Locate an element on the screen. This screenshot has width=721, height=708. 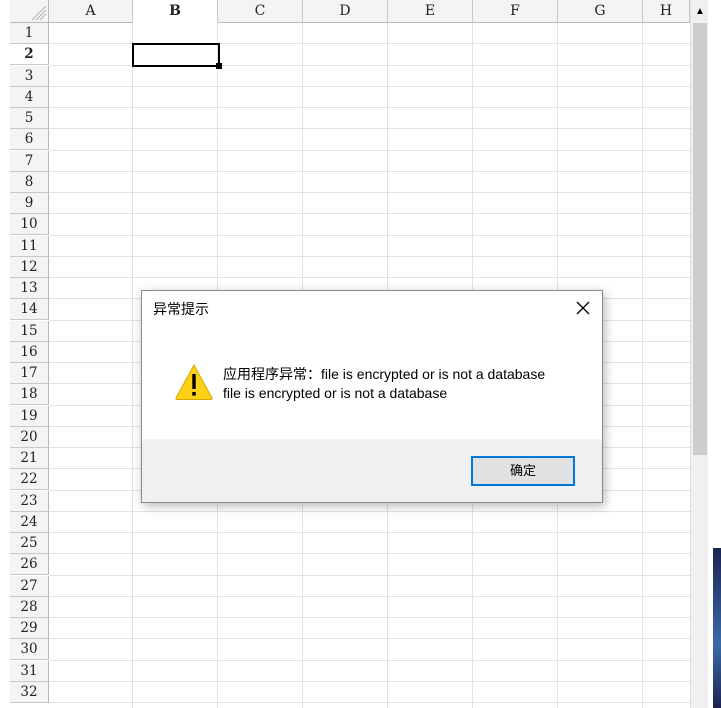
scroll-thumb is located at coordinates (700, 239).